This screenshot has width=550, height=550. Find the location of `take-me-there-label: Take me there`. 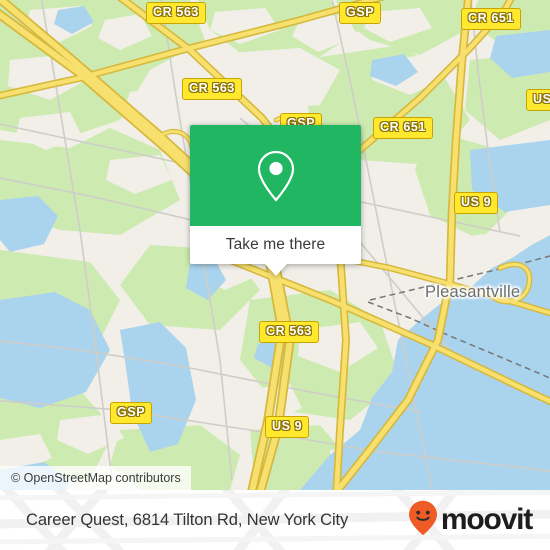

take-me-there-label: Take me there is located at coordinates (275, 244).